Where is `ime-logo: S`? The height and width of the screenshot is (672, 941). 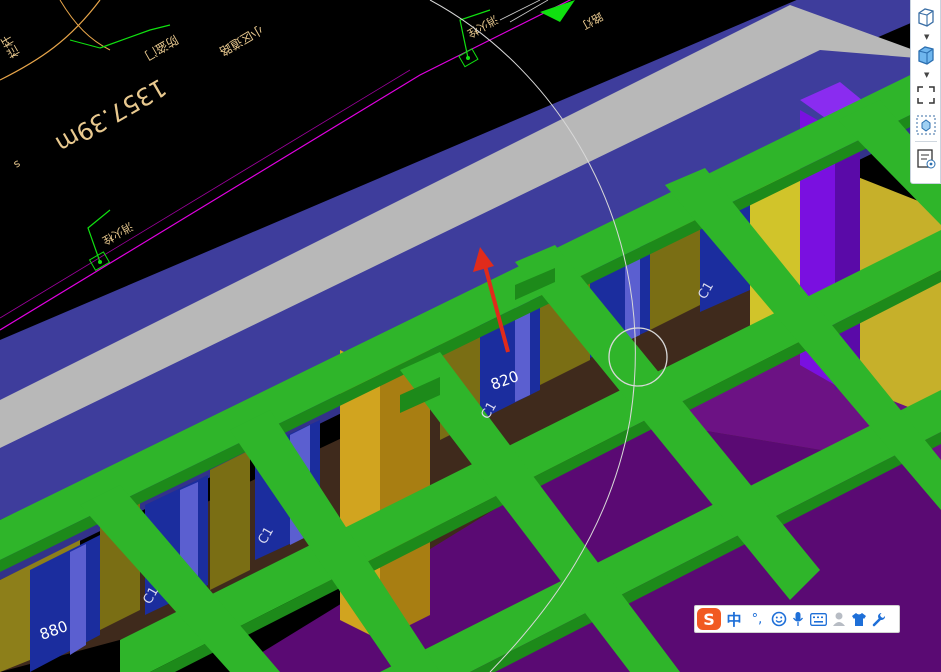 ime-logo: S is located at coordinates (709, 619).